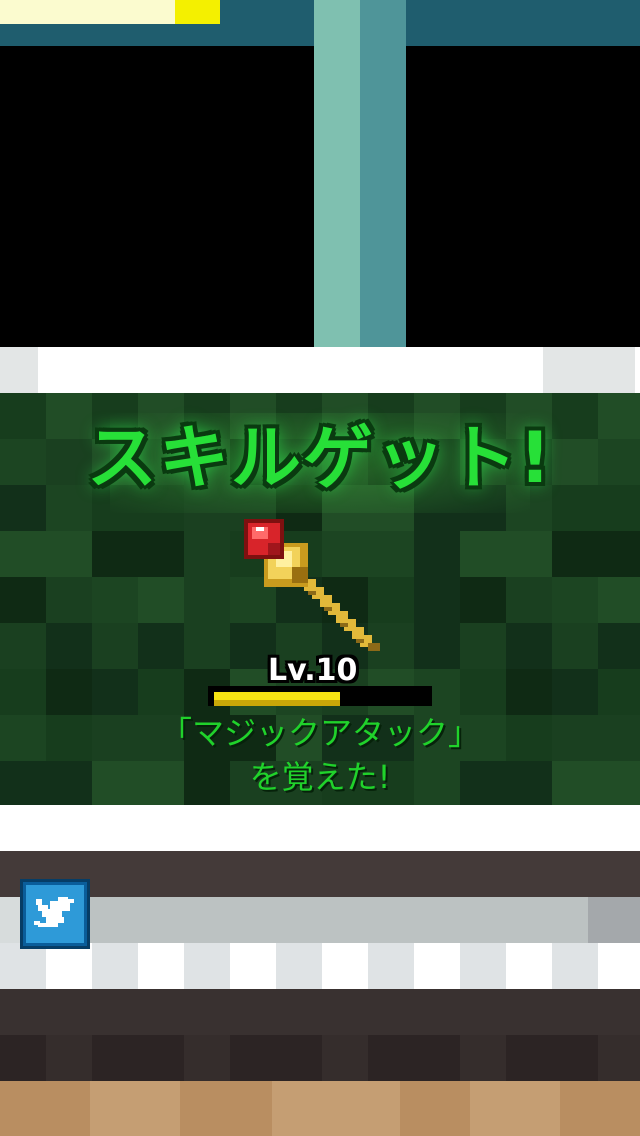 The image size is (640, 1136). Describe the element at coordinates (320, 920) in the screenshot. I see `ground-gray-row` at that location.